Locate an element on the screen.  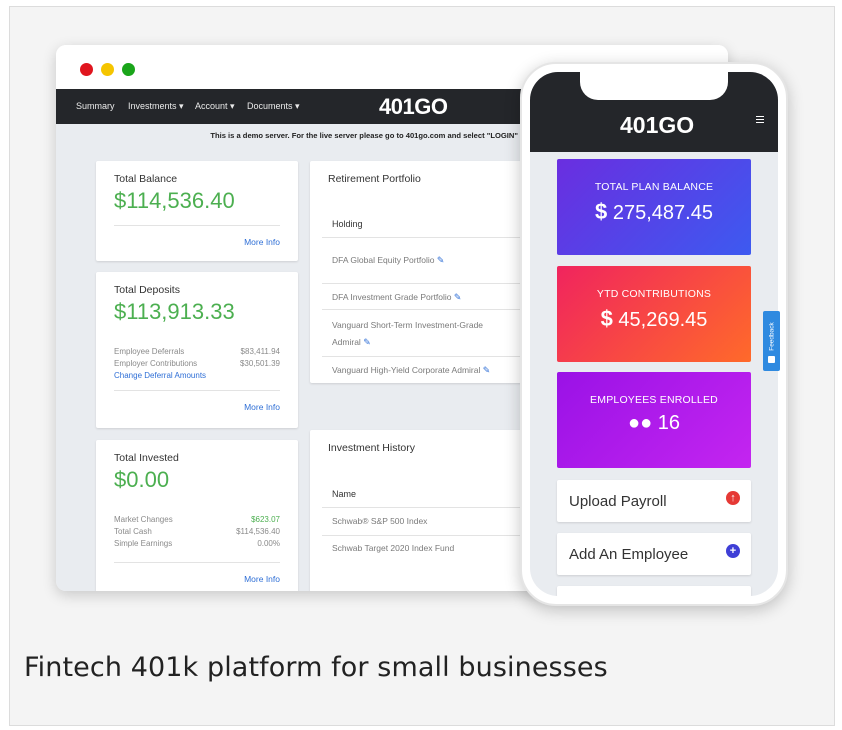
market-changes-value: $623.07 is located at coordinates (265, 519).